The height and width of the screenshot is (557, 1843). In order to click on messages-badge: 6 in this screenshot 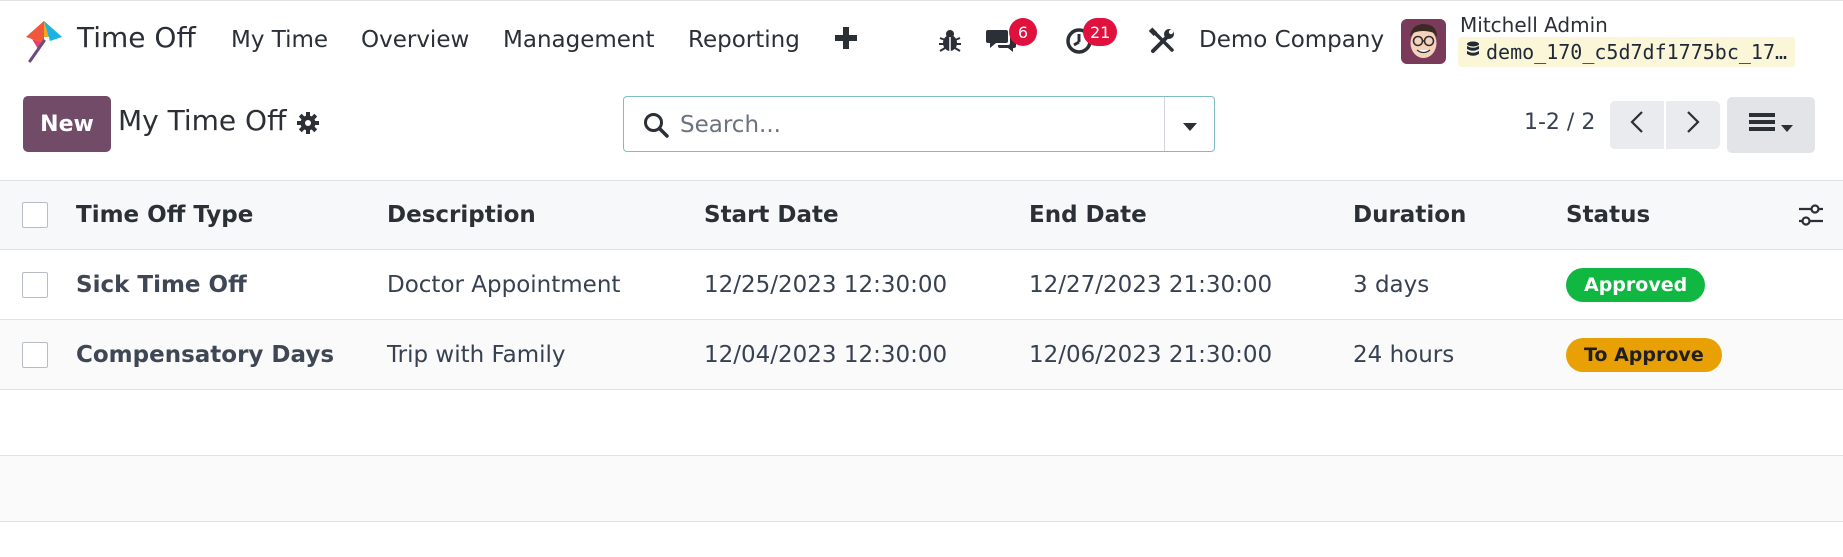, I will do `click(1023, 32)`.